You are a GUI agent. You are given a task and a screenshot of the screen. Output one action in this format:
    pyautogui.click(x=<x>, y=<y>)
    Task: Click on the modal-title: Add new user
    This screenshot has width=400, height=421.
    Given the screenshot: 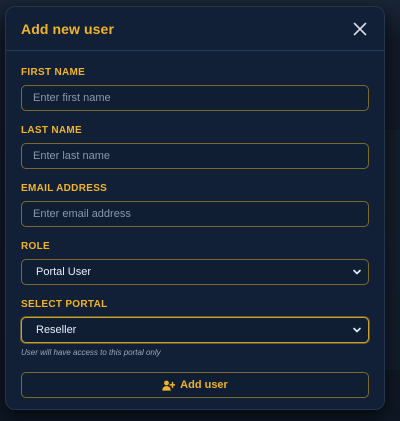 What is the action you would take?
    pyautogui.click(x=67, y=28)
    